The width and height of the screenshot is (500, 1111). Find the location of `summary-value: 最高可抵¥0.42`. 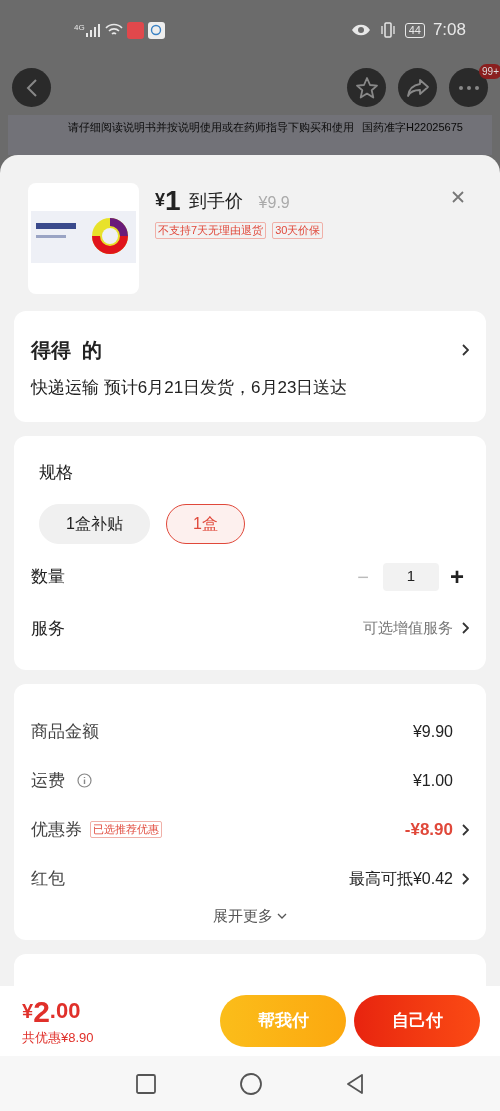

summary-value: 最高可抵¥0.42 is located at coordinates (400, 878).